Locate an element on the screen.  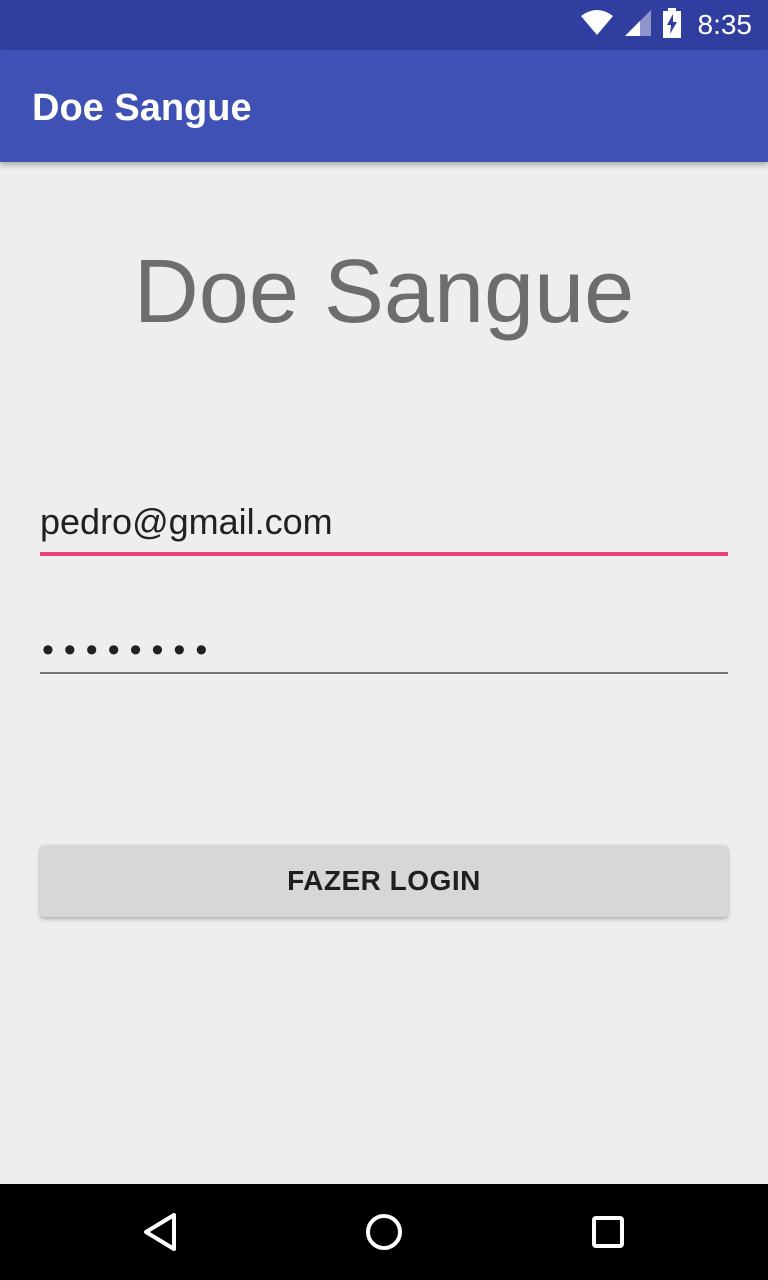
app-title: Doe Sangue is located at coordinates (142, 108).